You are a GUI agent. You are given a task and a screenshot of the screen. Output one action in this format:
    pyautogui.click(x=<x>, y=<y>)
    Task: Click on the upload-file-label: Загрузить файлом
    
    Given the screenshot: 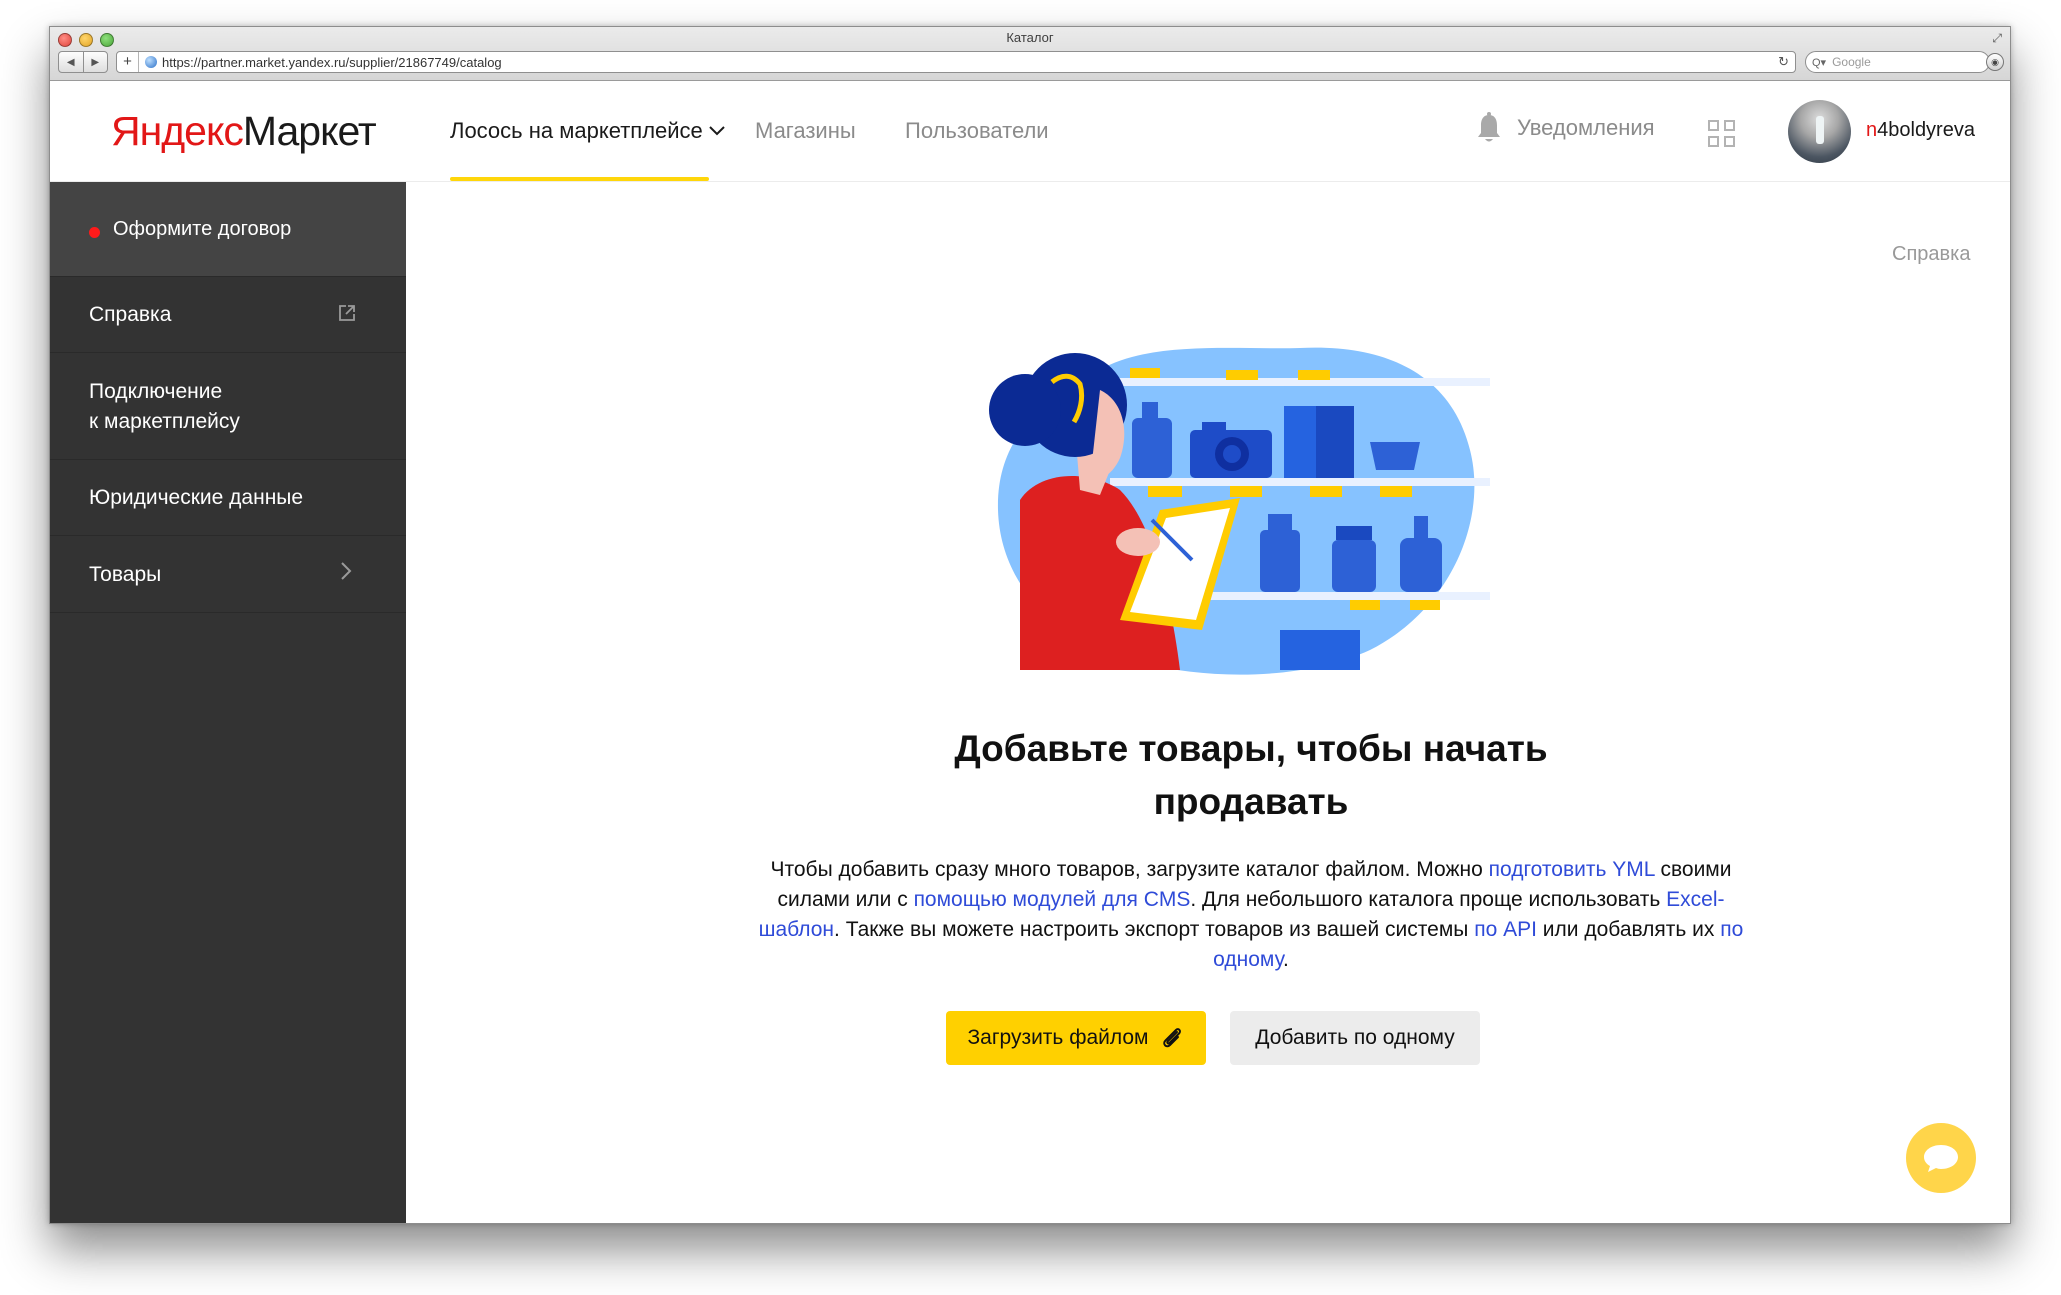 What is the action you would take?
    pyautogui.click(x=1058, y=1037)
    